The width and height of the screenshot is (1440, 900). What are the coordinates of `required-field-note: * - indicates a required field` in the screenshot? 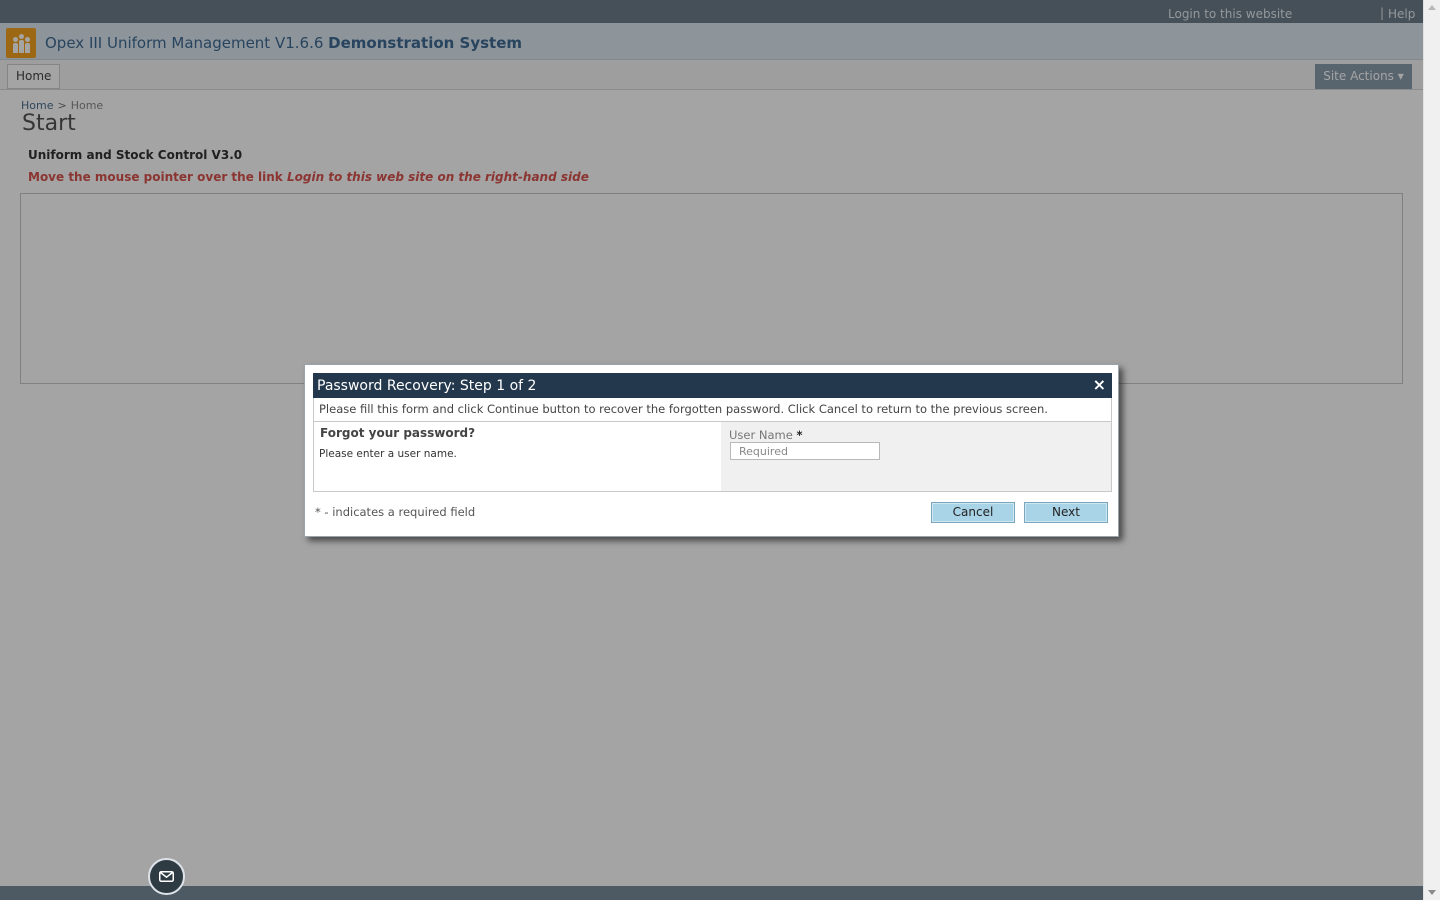 It's located at (395, 512).